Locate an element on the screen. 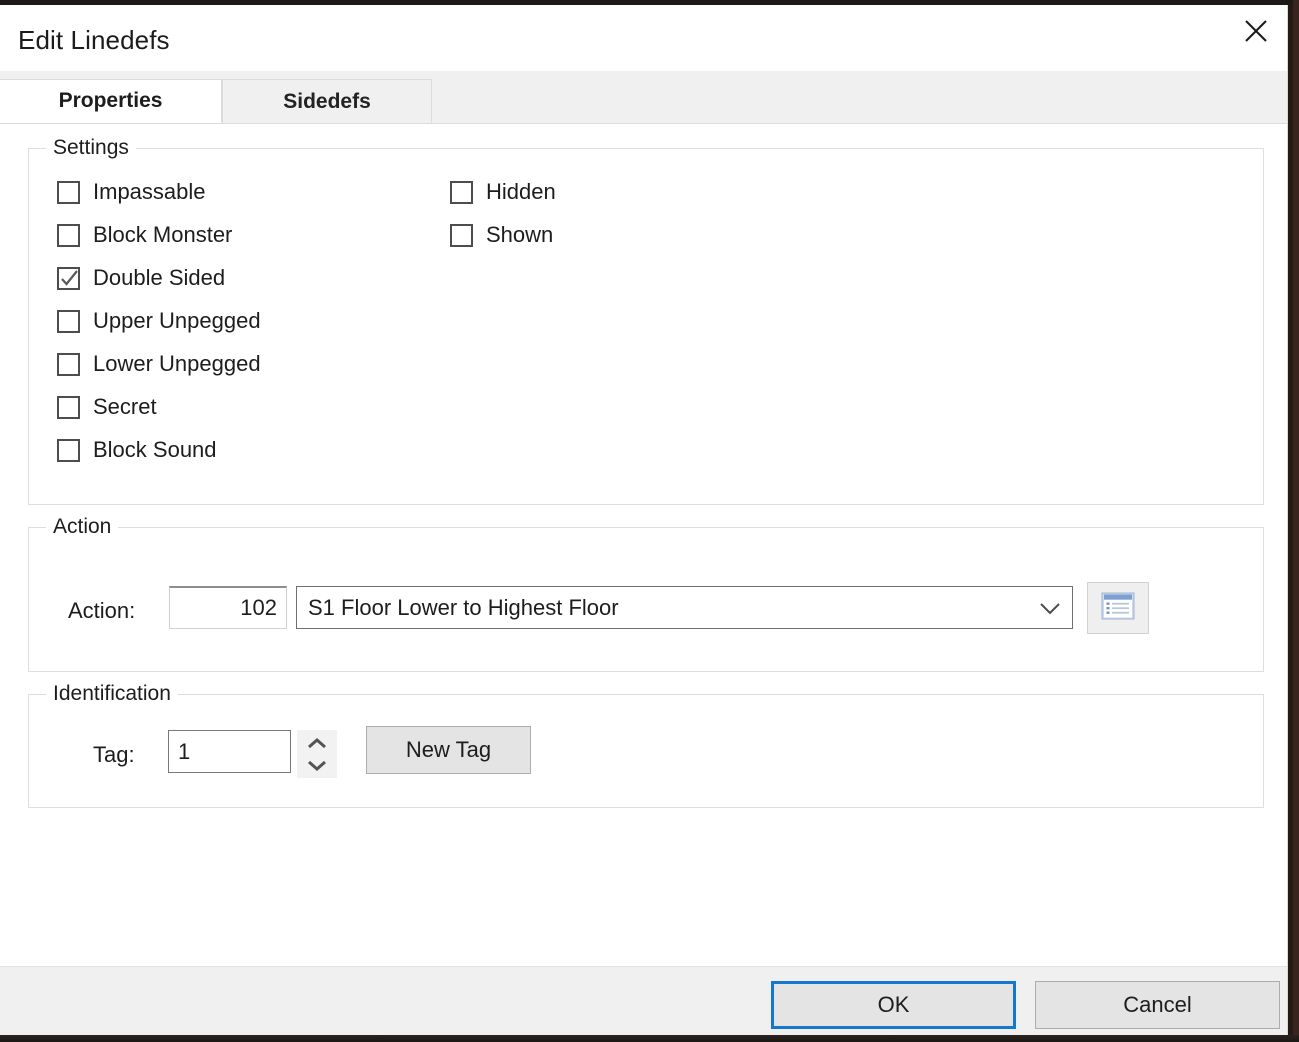 The width and height of the screenshot is (1299, 1042). window-frame-right-edge is located at coordinates (1296, 521).